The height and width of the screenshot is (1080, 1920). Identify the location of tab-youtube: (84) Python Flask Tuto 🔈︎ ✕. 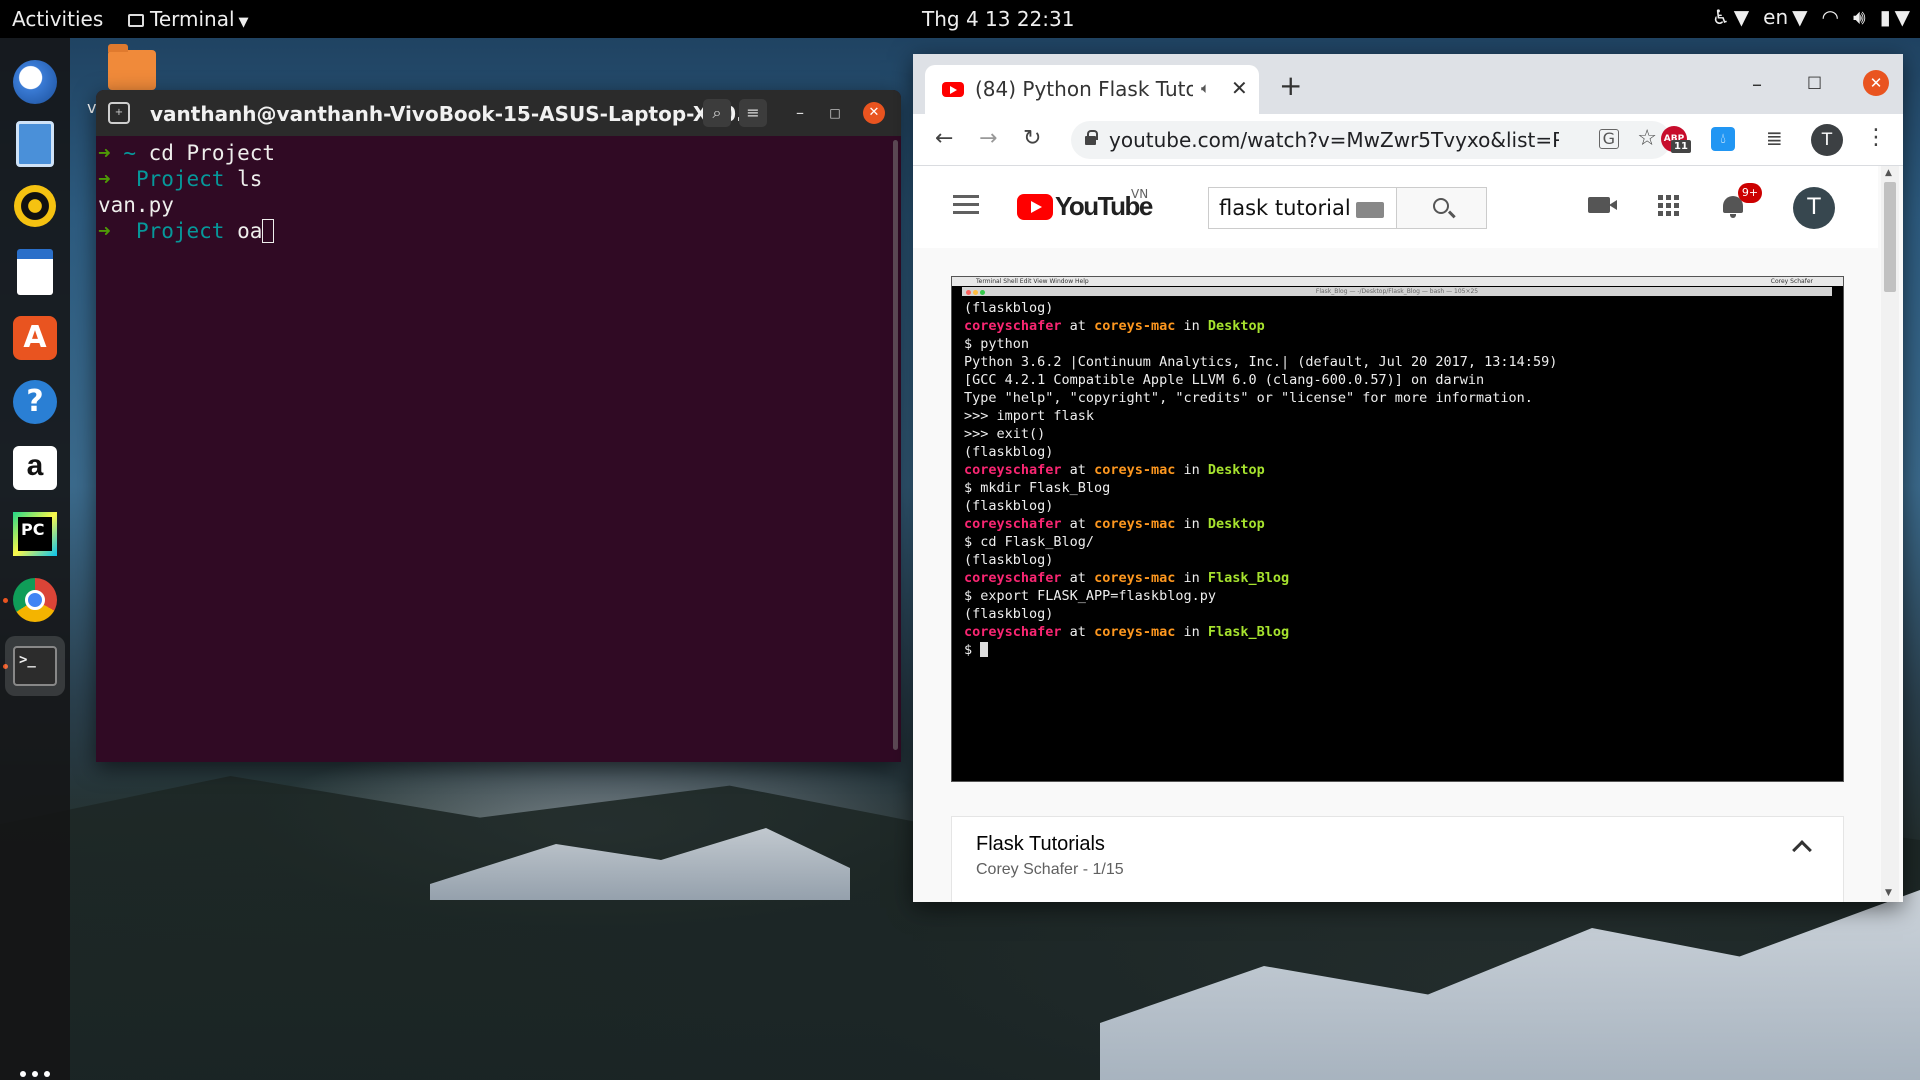
(1092, 89).